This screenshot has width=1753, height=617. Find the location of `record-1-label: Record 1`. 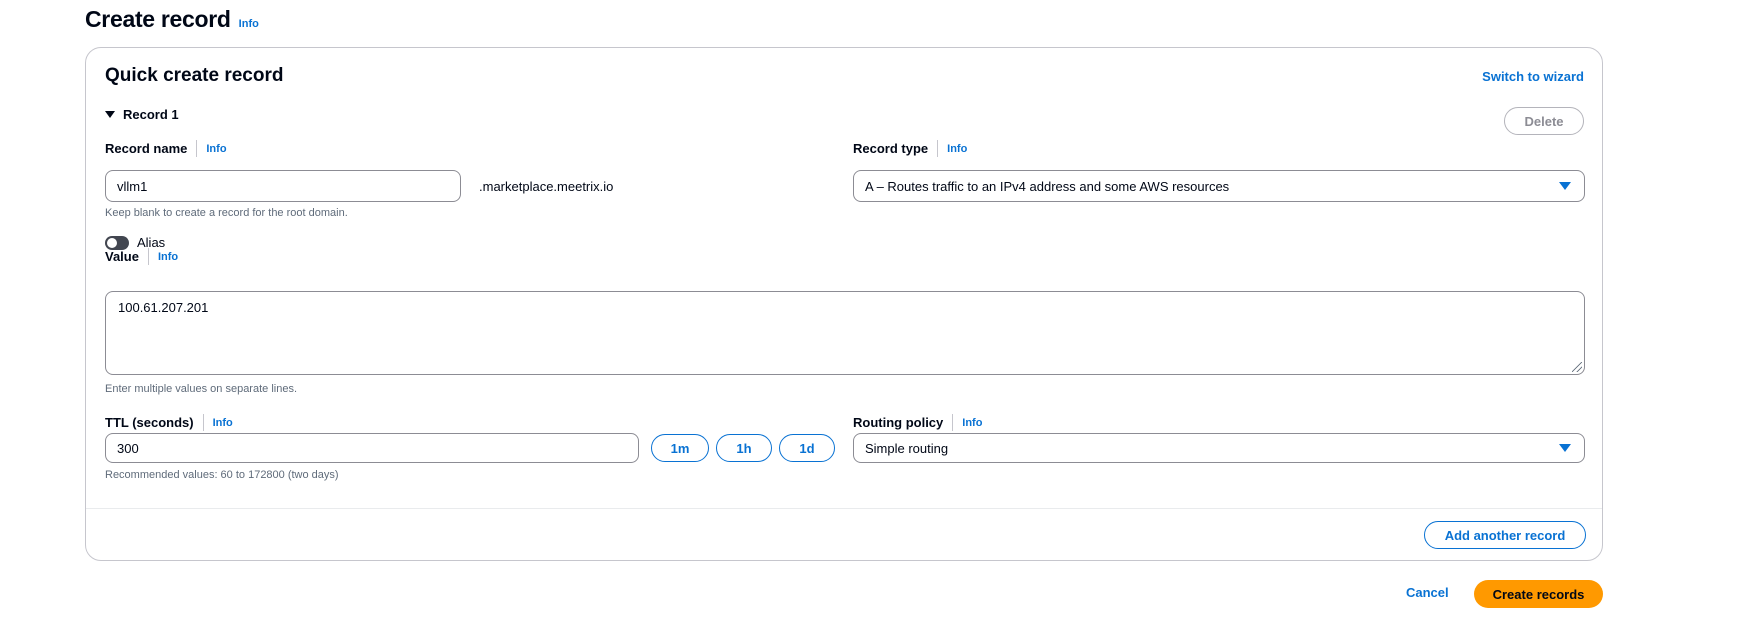

record-1-label: Record 1 is located at coordinates (151, 114).